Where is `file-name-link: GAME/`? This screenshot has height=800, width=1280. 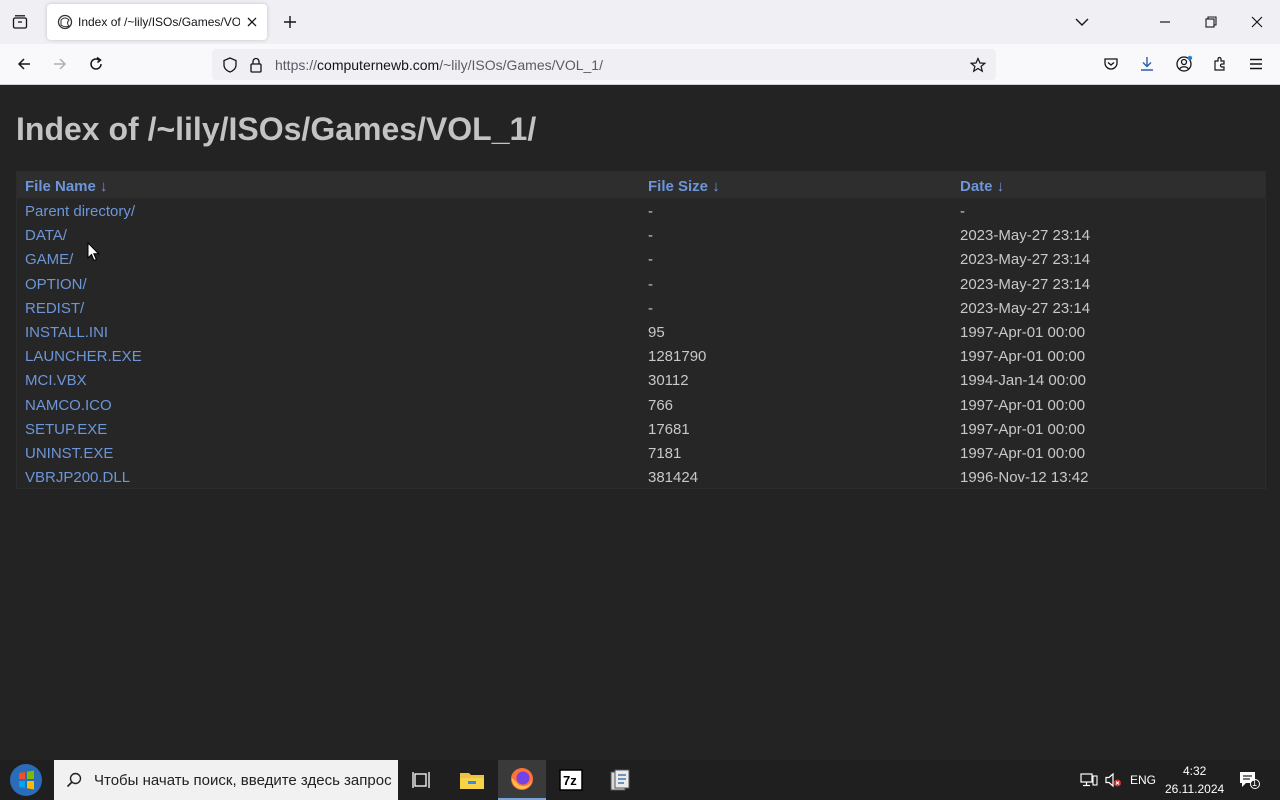
file-name-link: GAME/ is located at coordinates (49, 259).